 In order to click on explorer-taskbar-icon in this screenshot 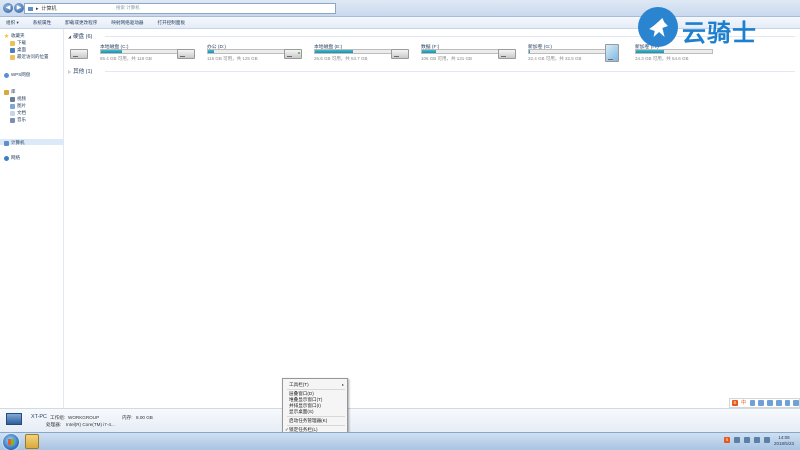, I will do `click(32, 441)`.